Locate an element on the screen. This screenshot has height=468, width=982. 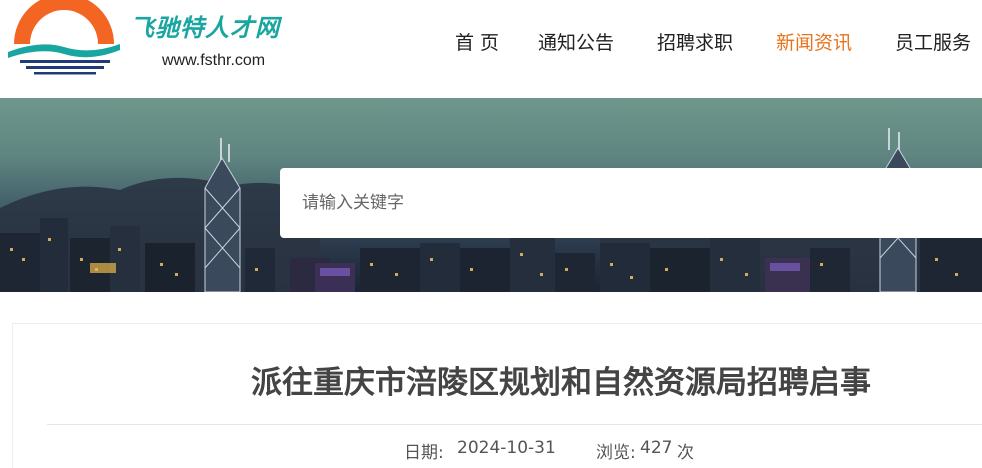
nav-item-news: 新闻资讯 is located at coordinates (814, 41).